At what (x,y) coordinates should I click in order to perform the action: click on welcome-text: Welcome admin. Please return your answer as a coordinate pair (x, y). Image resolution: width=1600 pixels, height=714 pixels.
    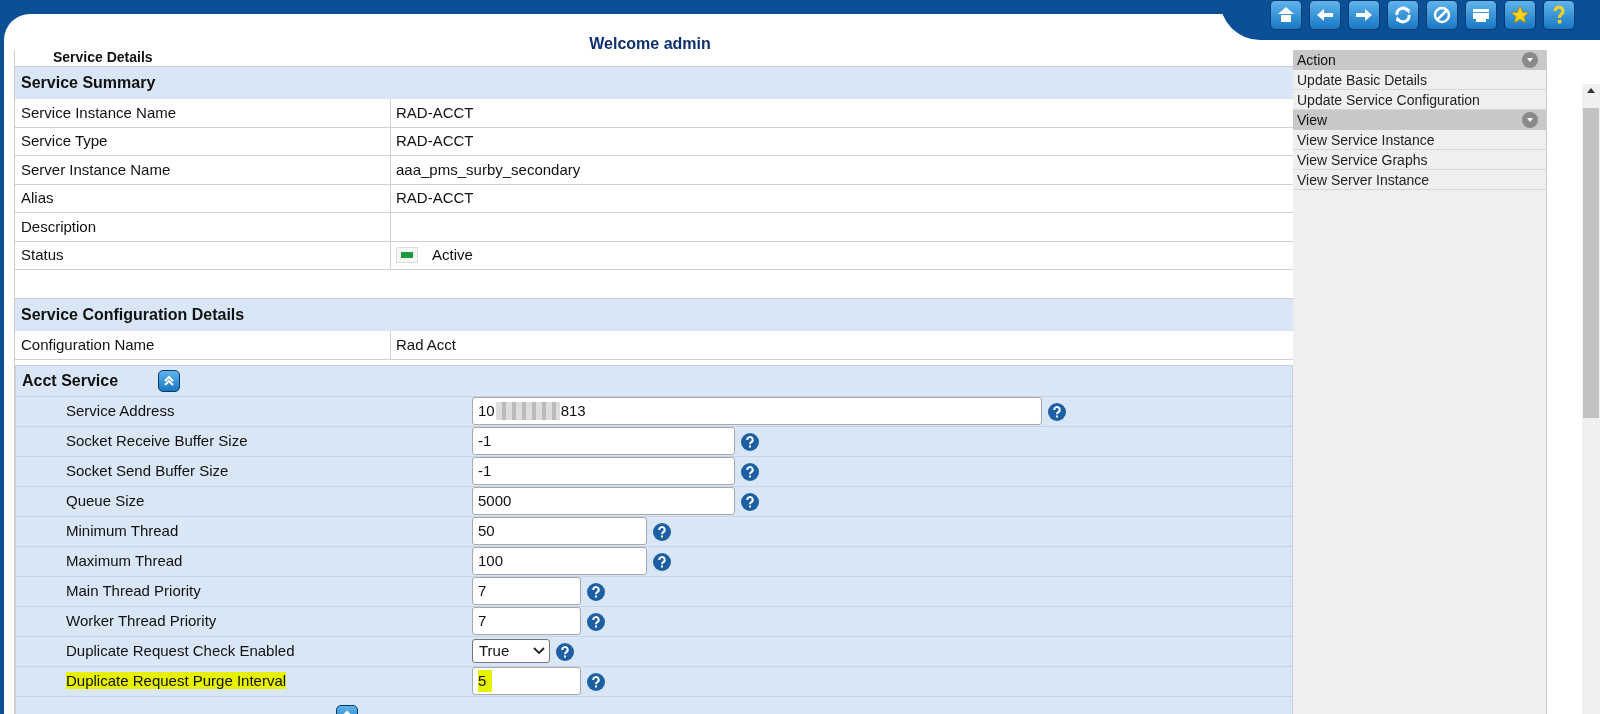
    Looking at the image, I should click on (650, 44).